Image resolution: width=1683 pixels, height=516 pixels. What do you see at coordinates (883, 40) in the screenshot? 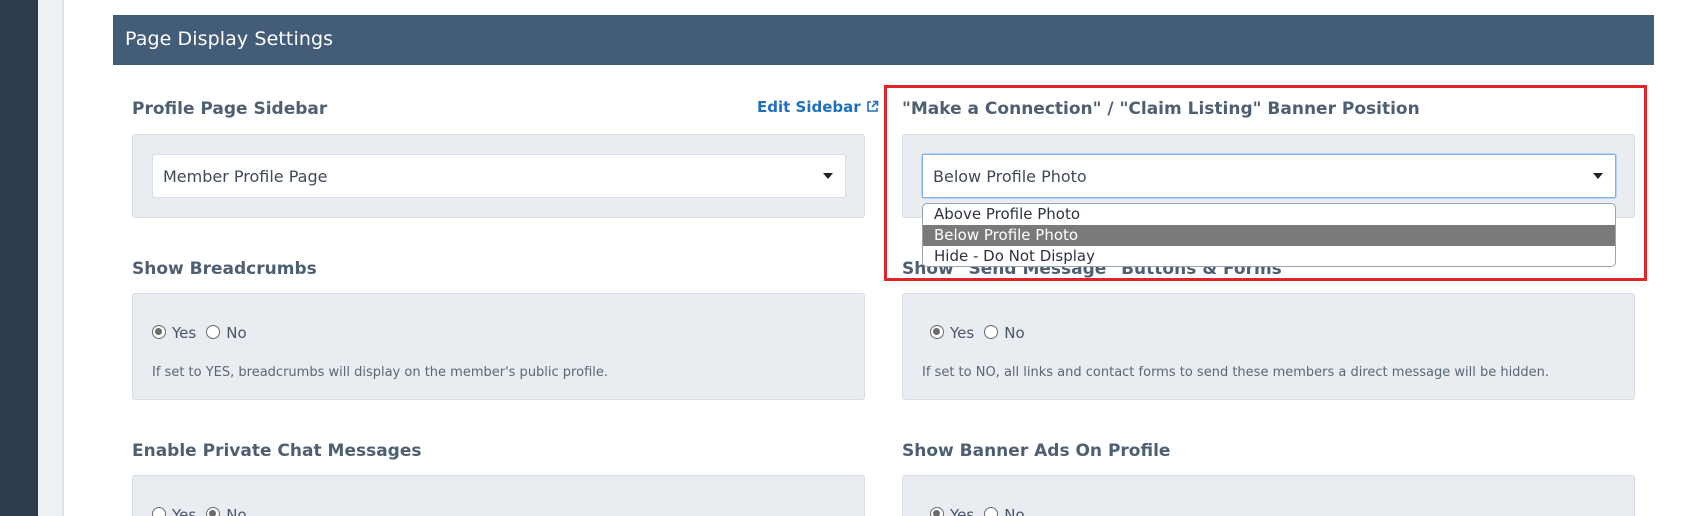
I see `panel-header: Page Display Settings` at bounding box center [883, 40].